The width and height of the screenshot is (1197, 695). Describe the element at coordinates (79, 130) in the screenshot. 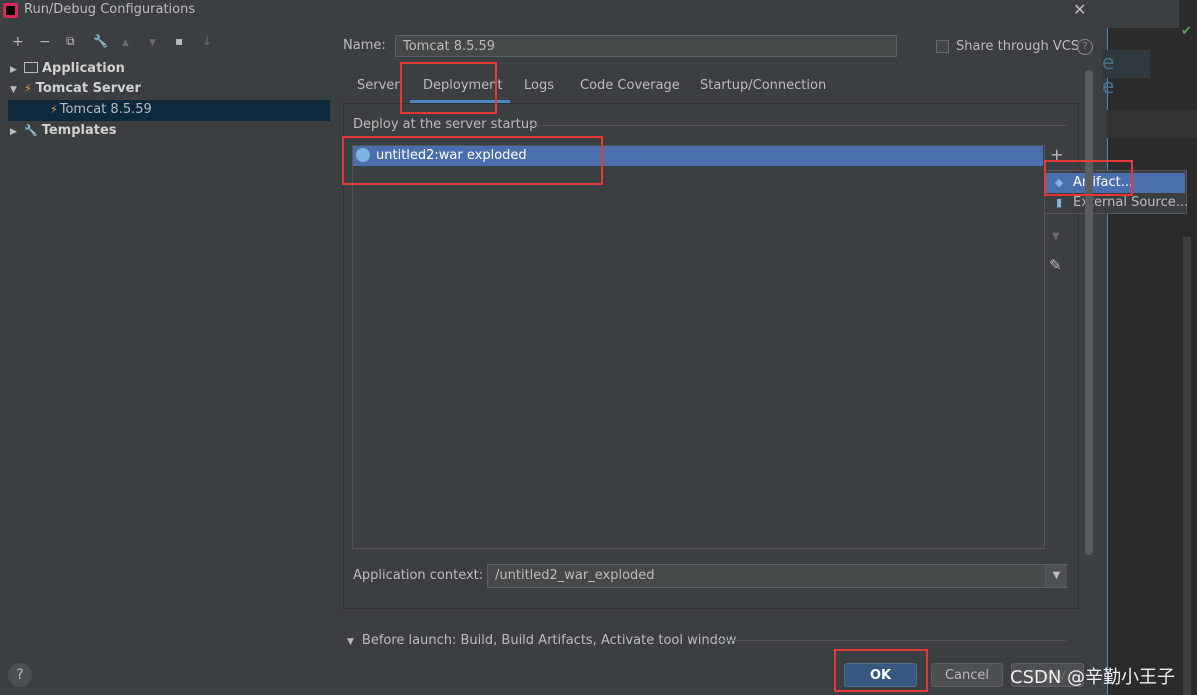

I see `tree-label-templates: Templates` at that location.